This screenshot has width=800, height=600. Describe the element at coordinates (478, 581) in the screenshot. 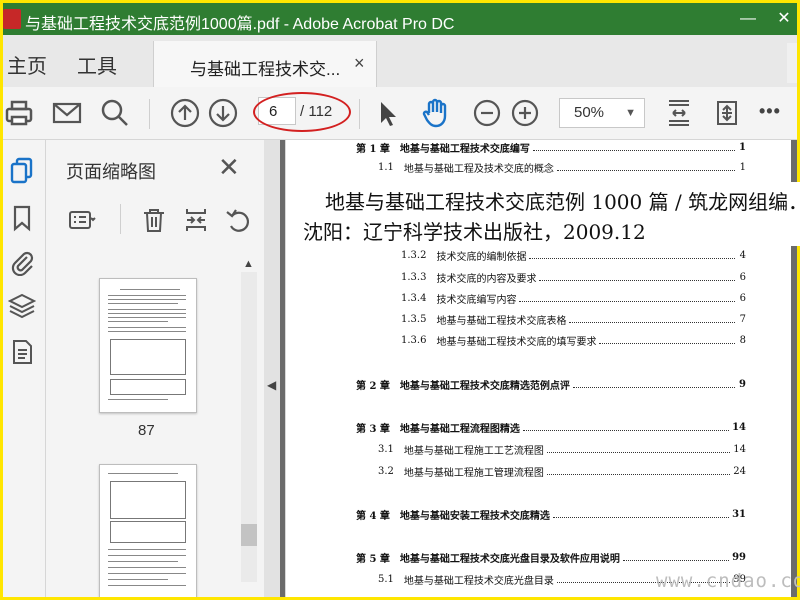

I see `toc-title: 地基与基础工程技术交底光盘目录` at that location.